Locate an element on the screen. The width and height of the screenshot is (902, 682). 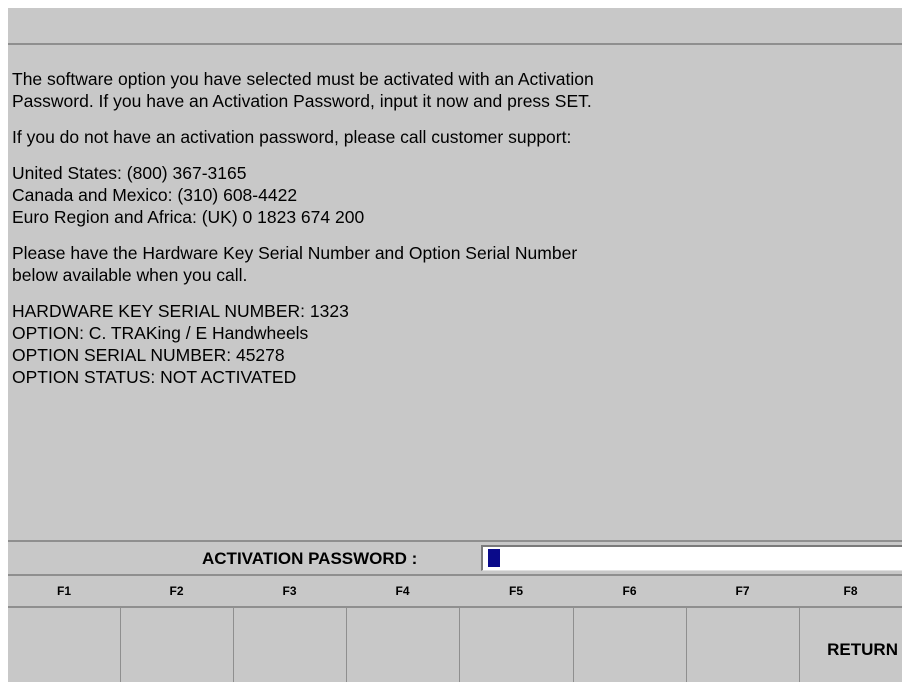
f8-key-label: F8 is located at coordinates (850, 591).